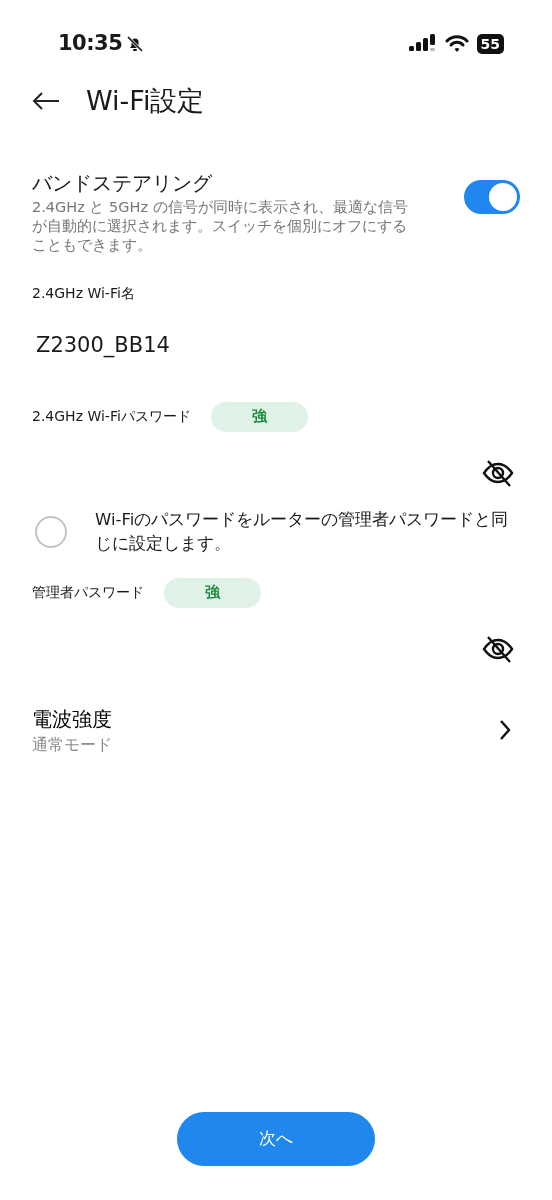 This screenshot has width=552, height=1200. Describe the element at coordinates (84, 293) in the screenshot. I see `field-label: 2.4GHz Wi-Fi名` at that location.